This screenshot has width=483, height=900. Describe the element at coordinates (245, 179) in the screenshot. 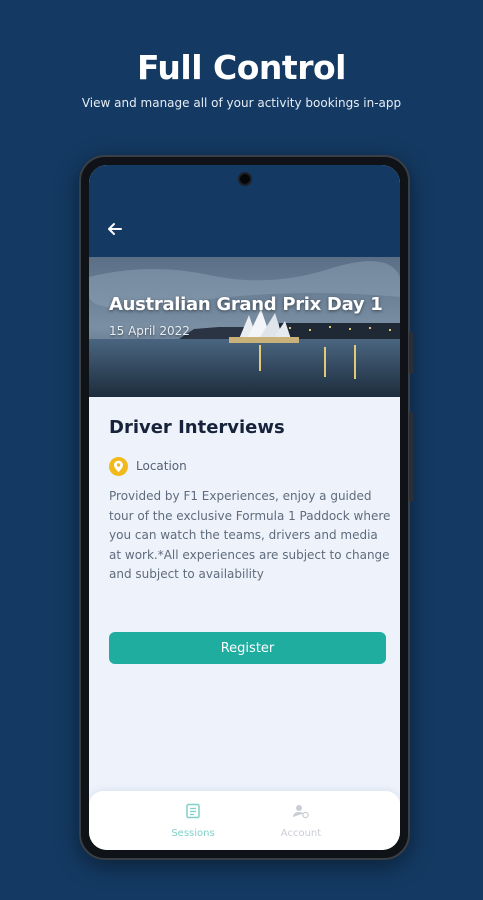

I see `front-camera` at that location.